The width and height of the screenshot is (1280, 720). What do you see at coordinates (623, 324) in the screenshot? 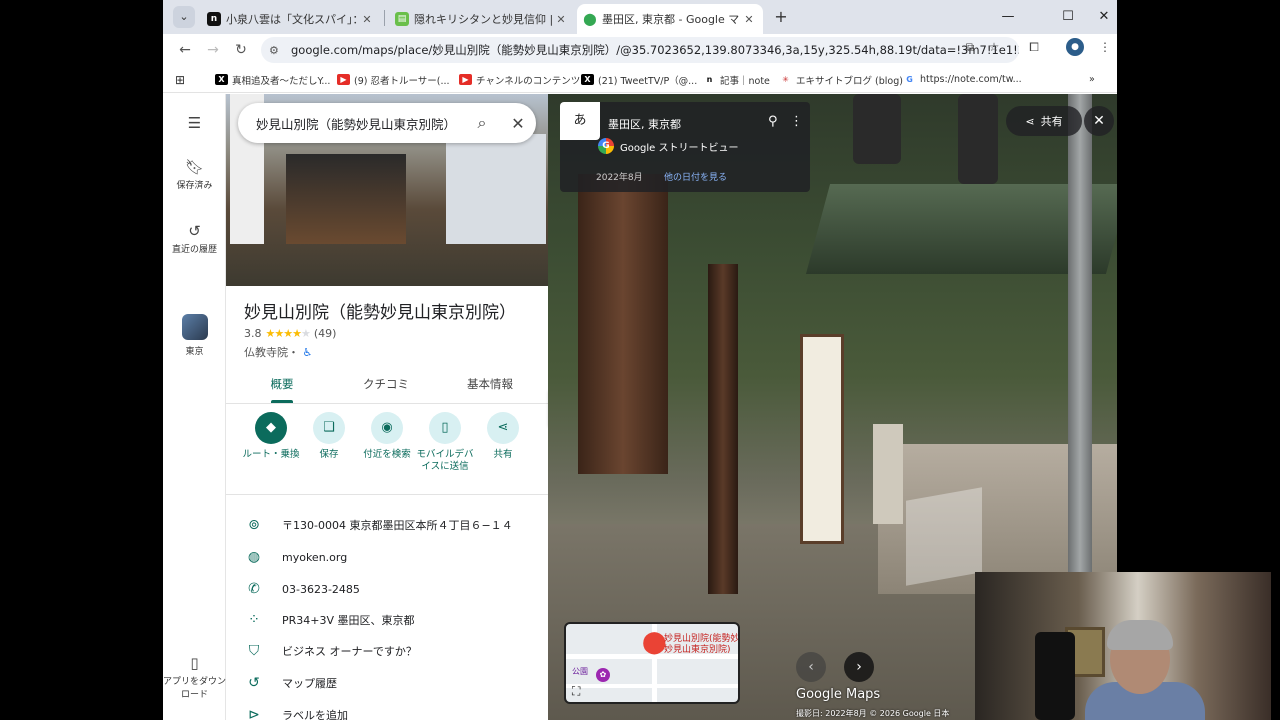
I see `sv-gate` at bounding box center [623, 324].